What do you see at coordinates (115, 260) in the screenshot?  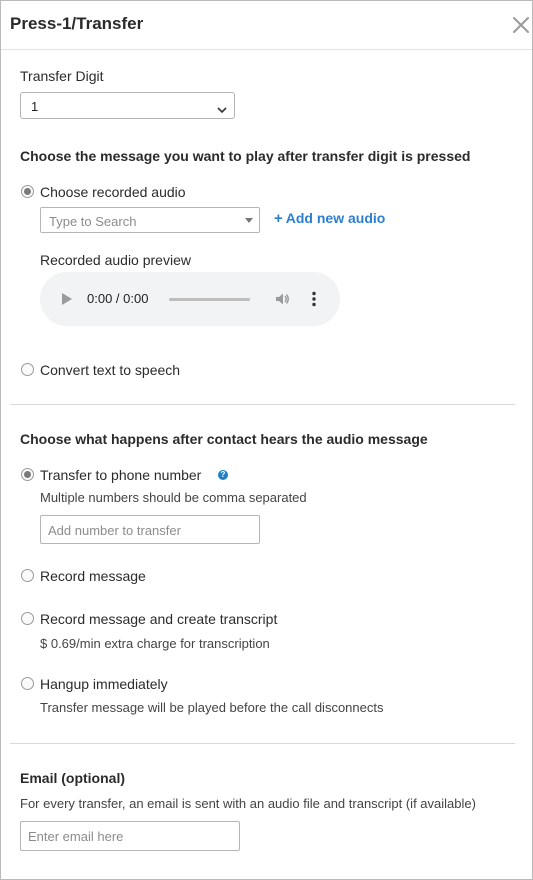 I see `audio-preview-label: Recorded audio preview` at bounding box center [115, 260].